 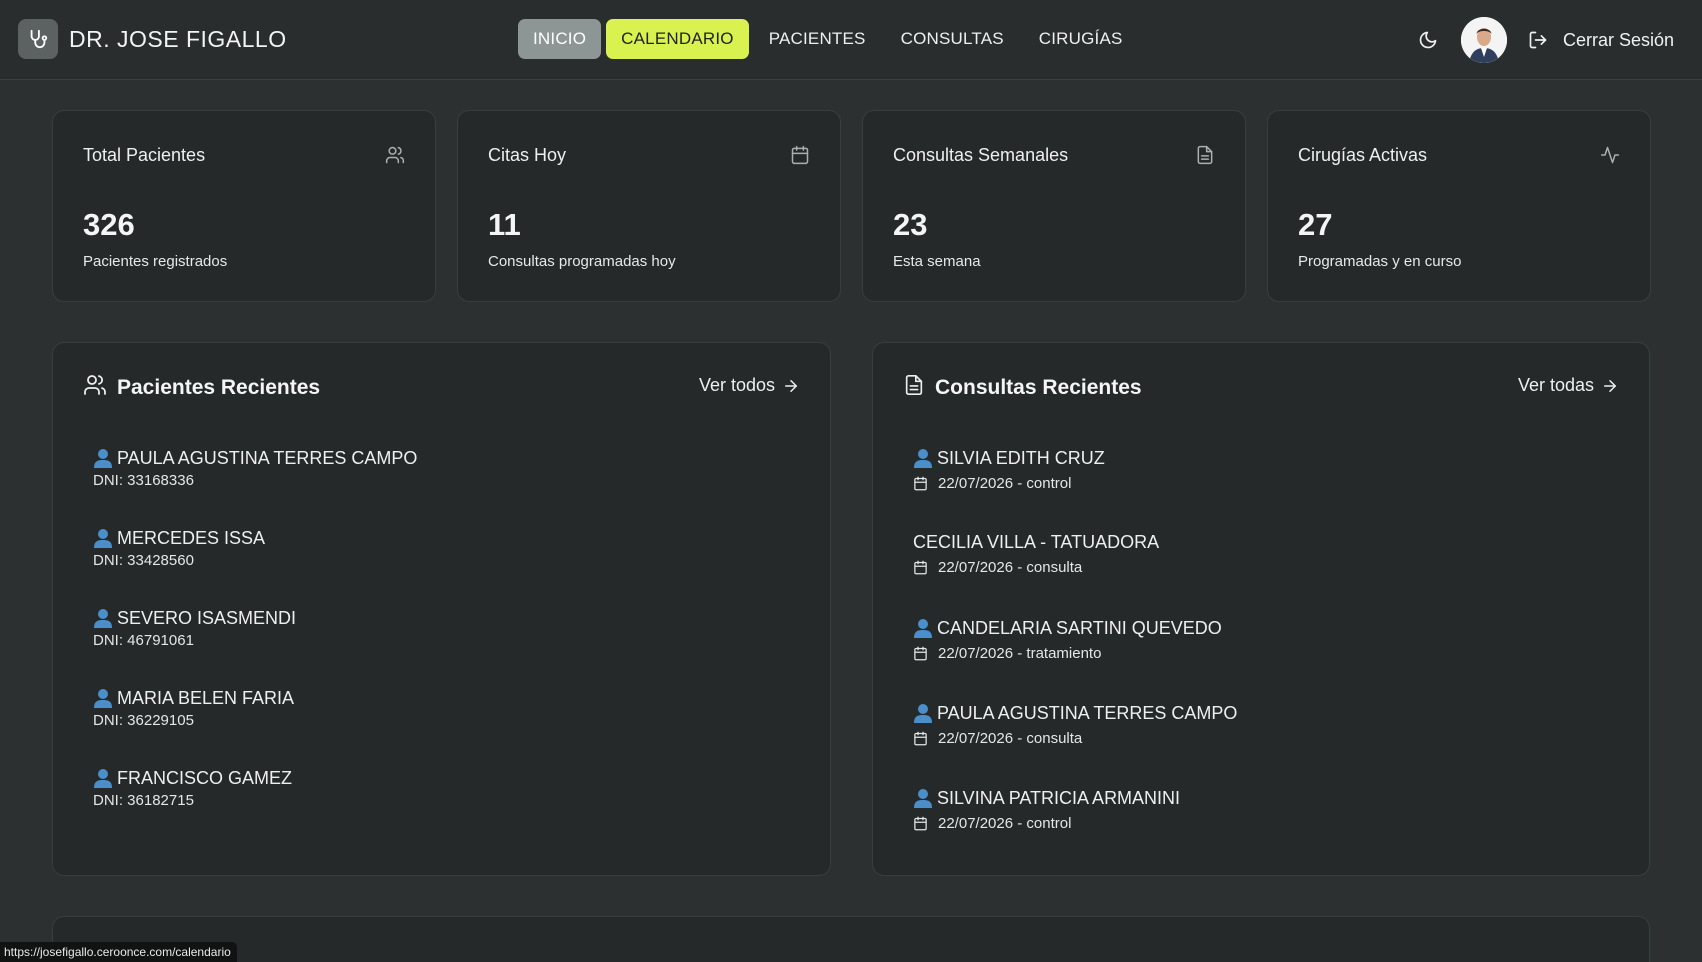 What do you see at coordinates (267, 457) in the screenshot?
I see `patient-name: PAULA AGUSTINA TERRES CAMPO` at bounding box center [267, 457].